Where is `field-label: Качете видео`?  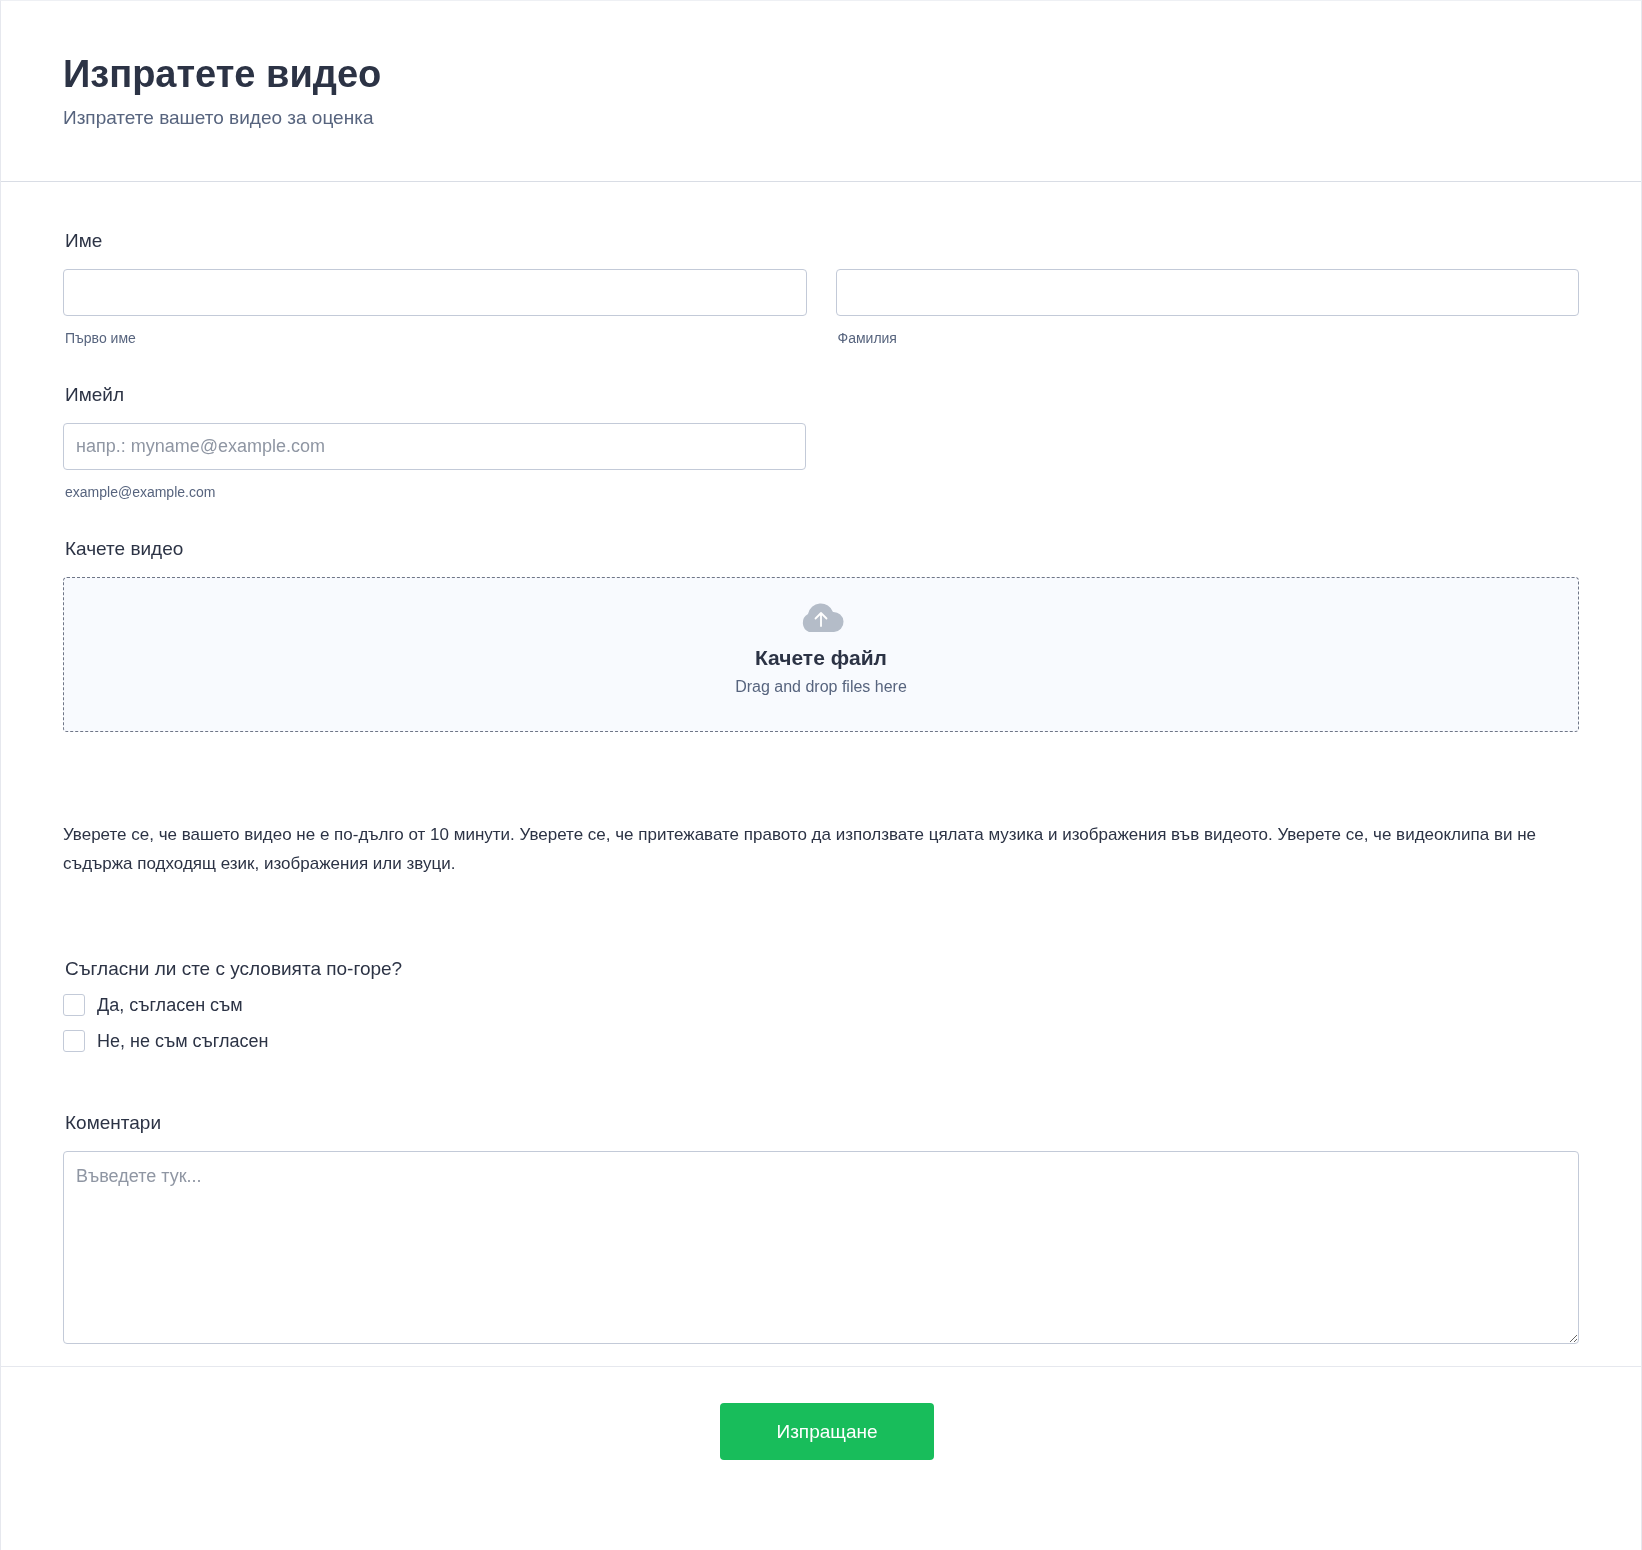
field-label: Качете видео is located at coordinates (125, 549).